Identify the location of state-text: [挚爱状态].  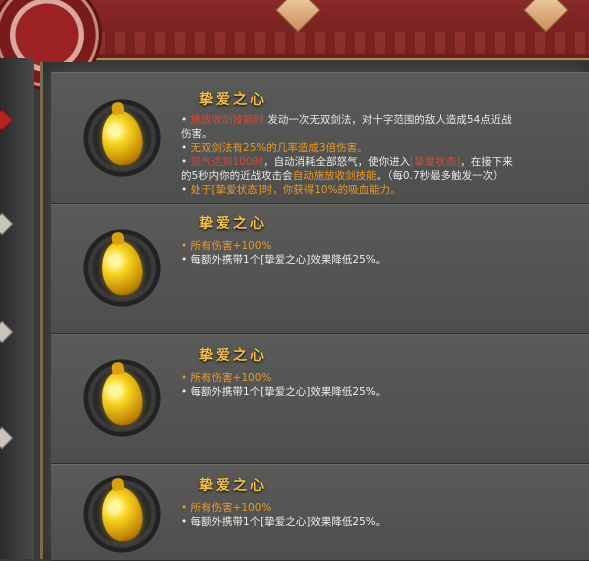
(435, 162).